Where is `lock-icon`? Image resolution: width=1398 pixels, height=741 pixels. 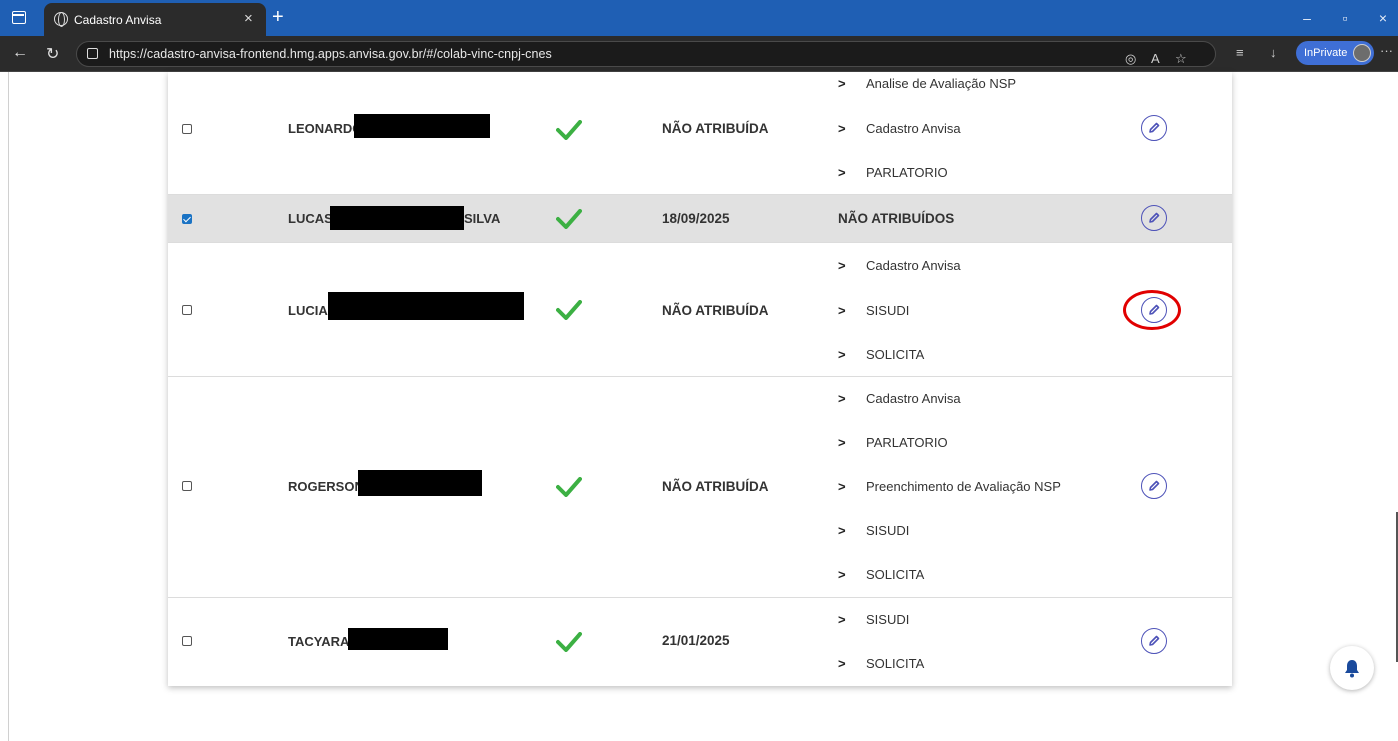 lock-icon is located at coordinates (92, 53).